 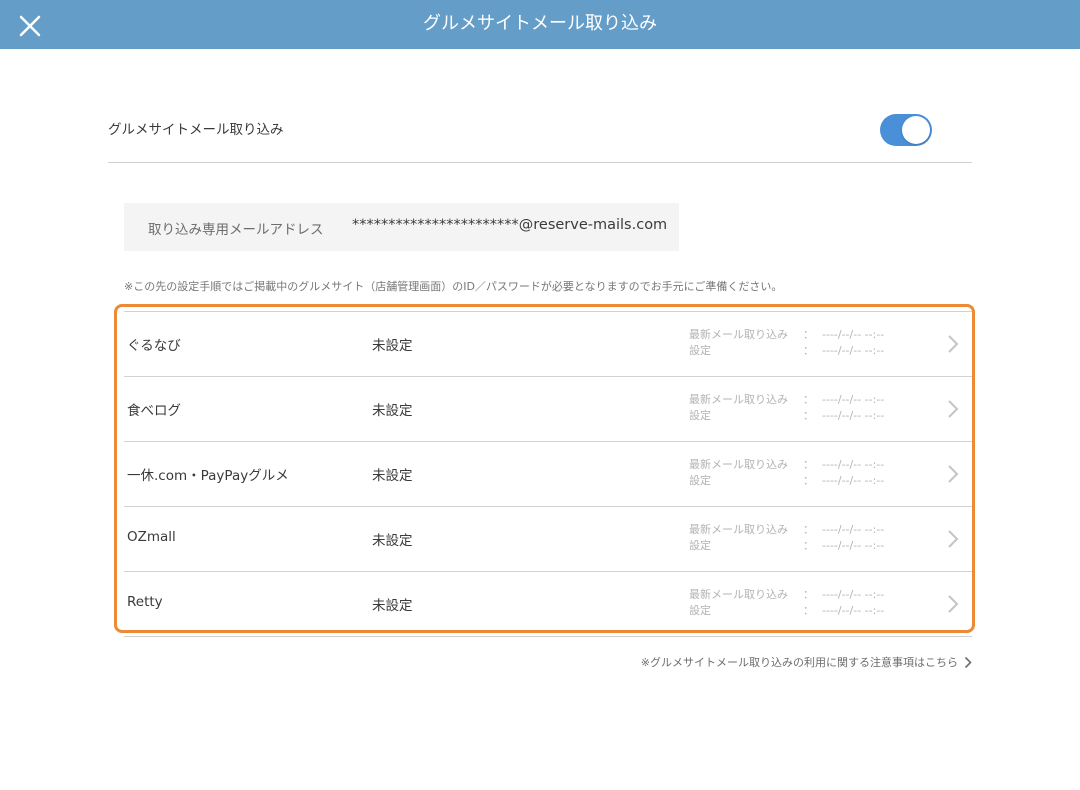 I want to click on usage-notes-link: ※グルメサイトメール取り込みの利用に関する注意事項はこちら, so click(x=806, y=662).